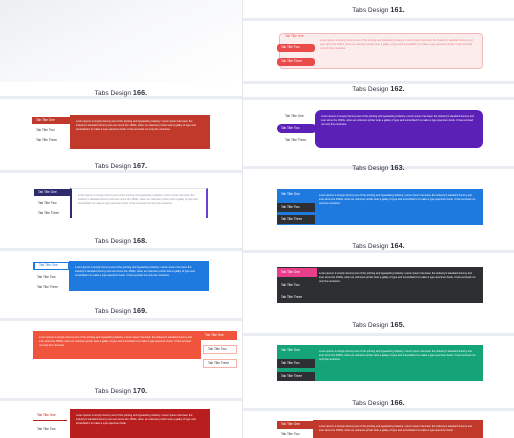 This screenshot has height=438, width=514. I want to click on section-title-162: Tabs Design 162., so click(378, 88).